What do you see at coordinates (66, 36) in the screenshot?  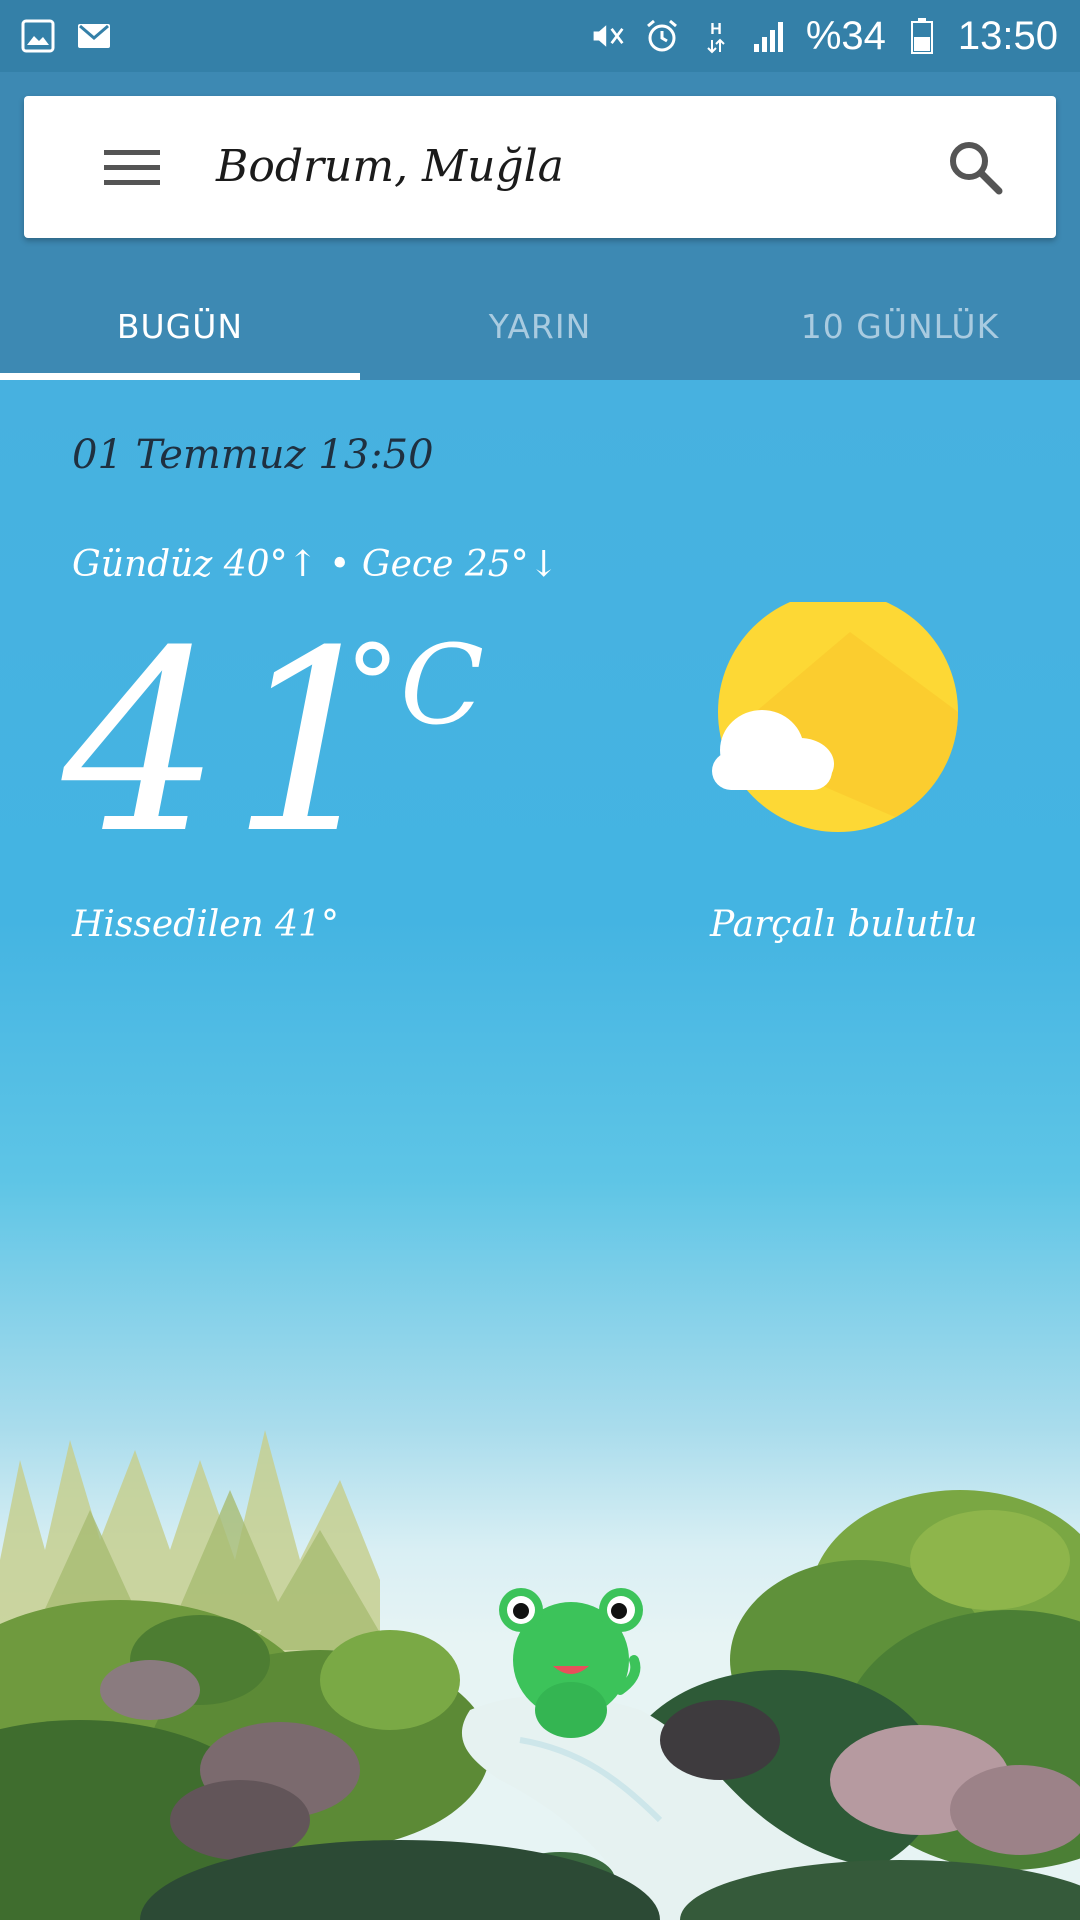 I see `status-notifications` at bounding box center [66, 36].